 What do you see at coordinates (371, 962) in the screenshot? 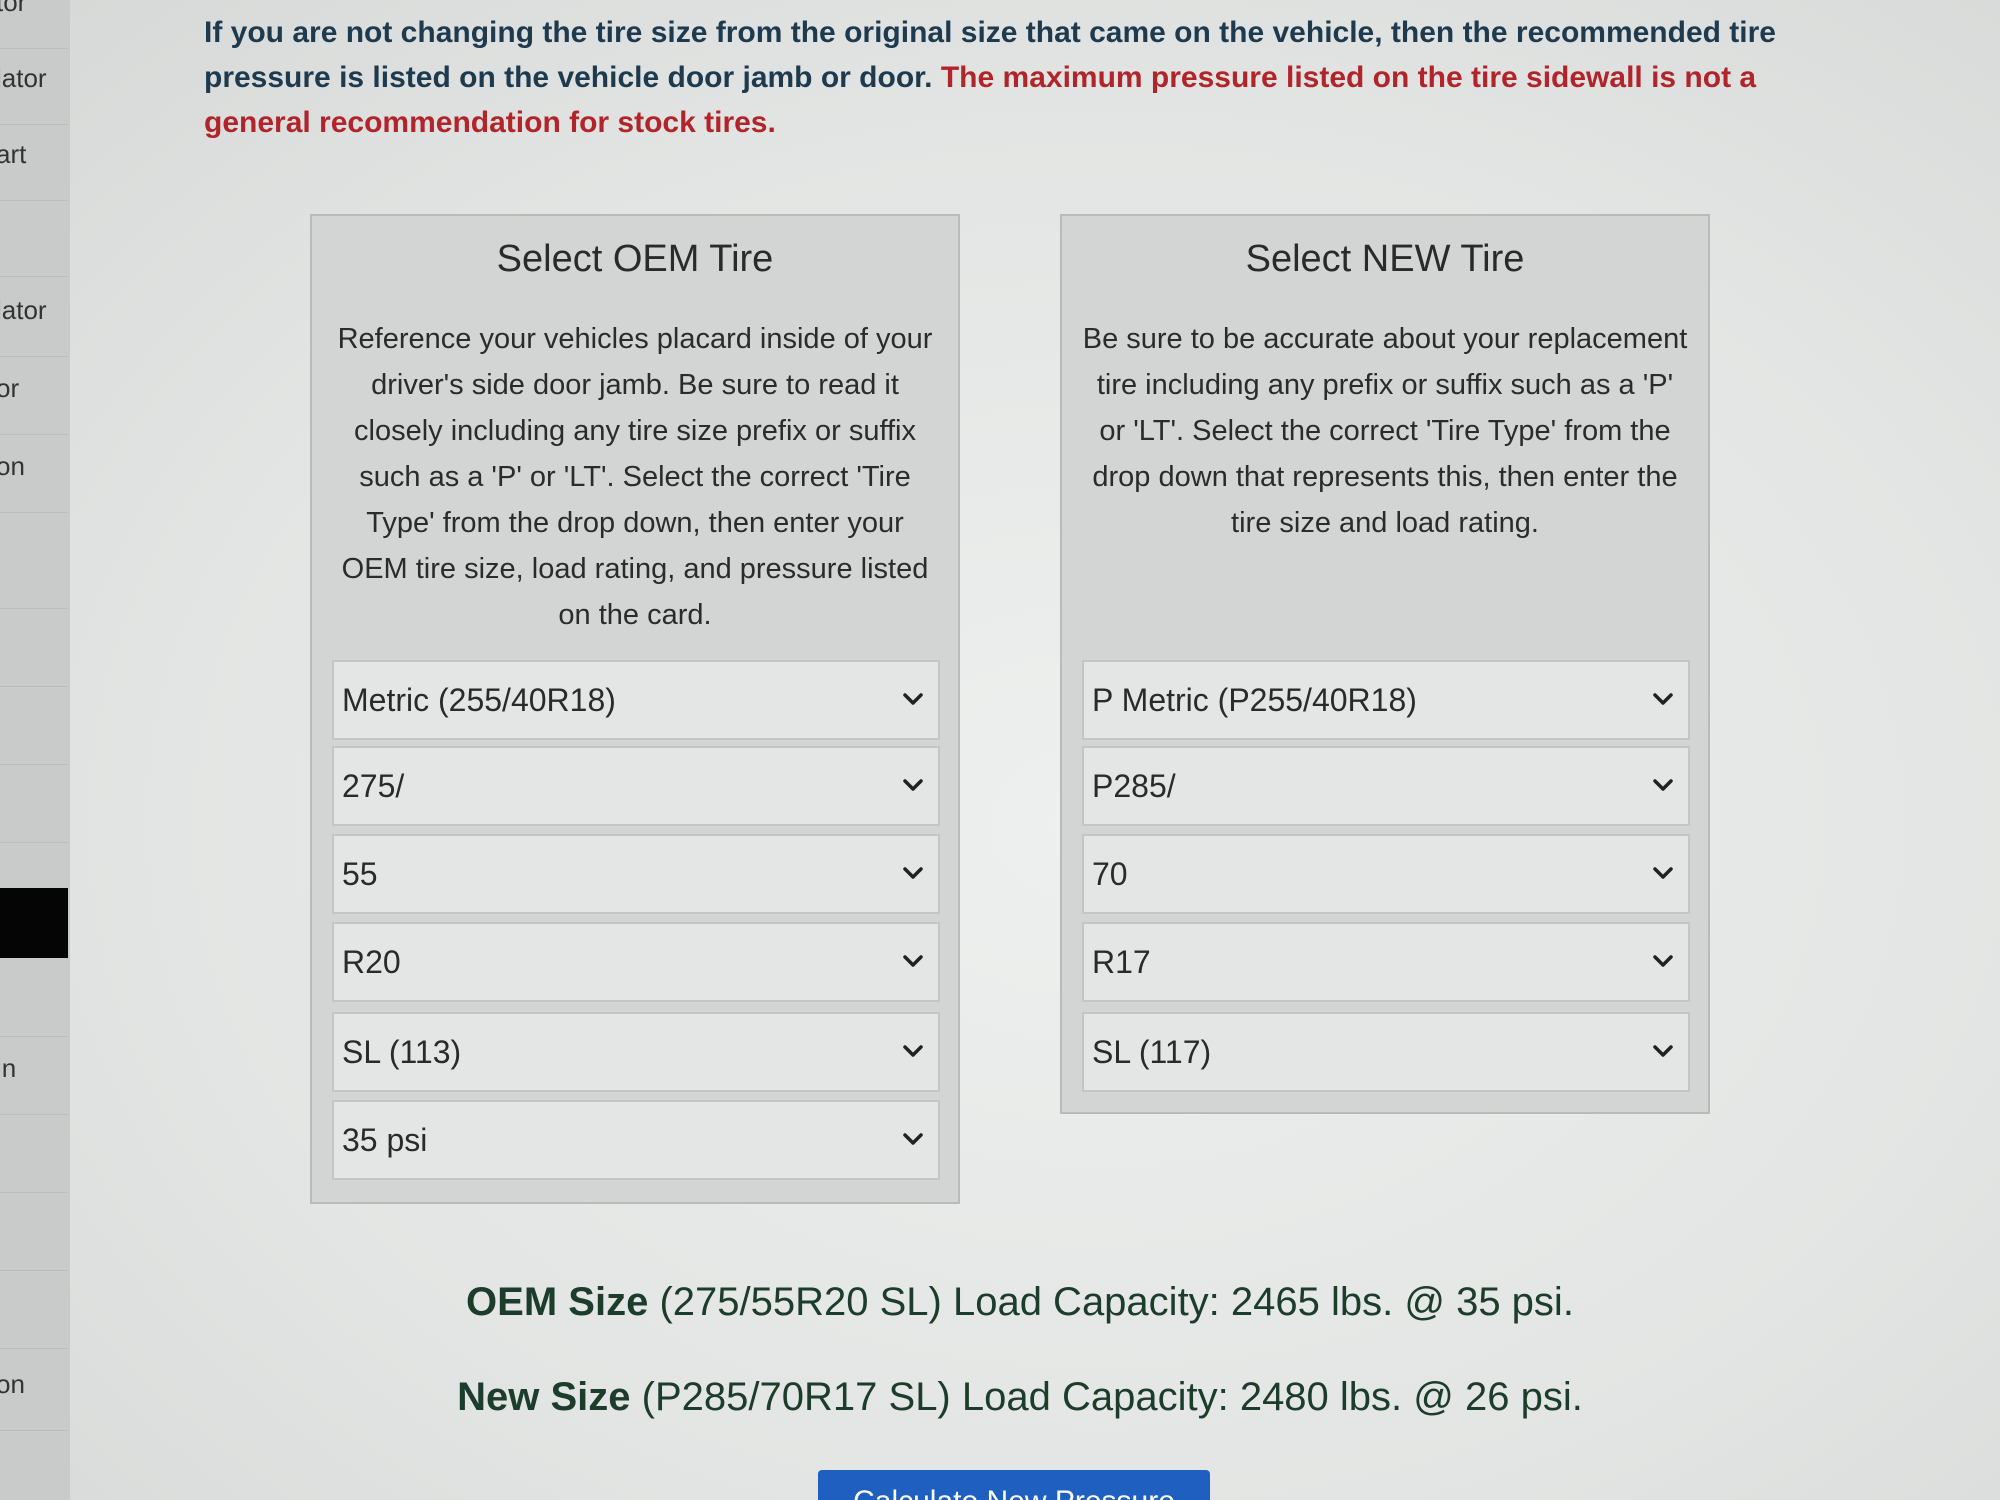
I see `select-value: R20` at bounding box center [371, 962].